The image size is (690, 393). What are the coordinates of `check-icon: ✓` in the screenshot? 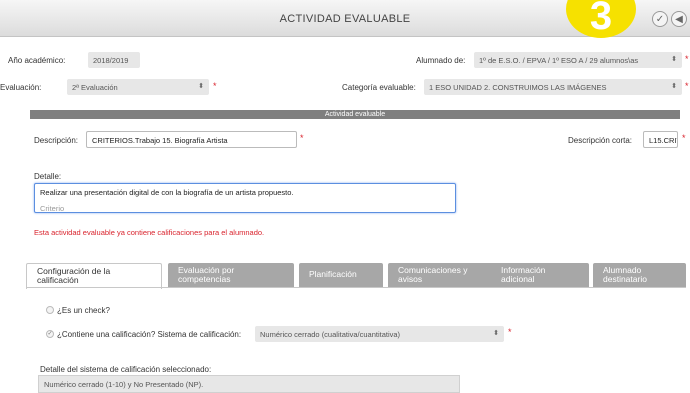 It's located at (660, 19).